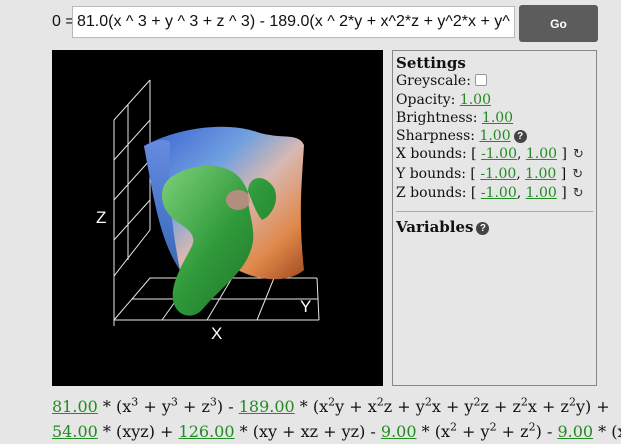 The width and height of the screenshot is (621, 444). I want to click on sharpness-row: Sharpness: 1.00?, so click(494, 136).